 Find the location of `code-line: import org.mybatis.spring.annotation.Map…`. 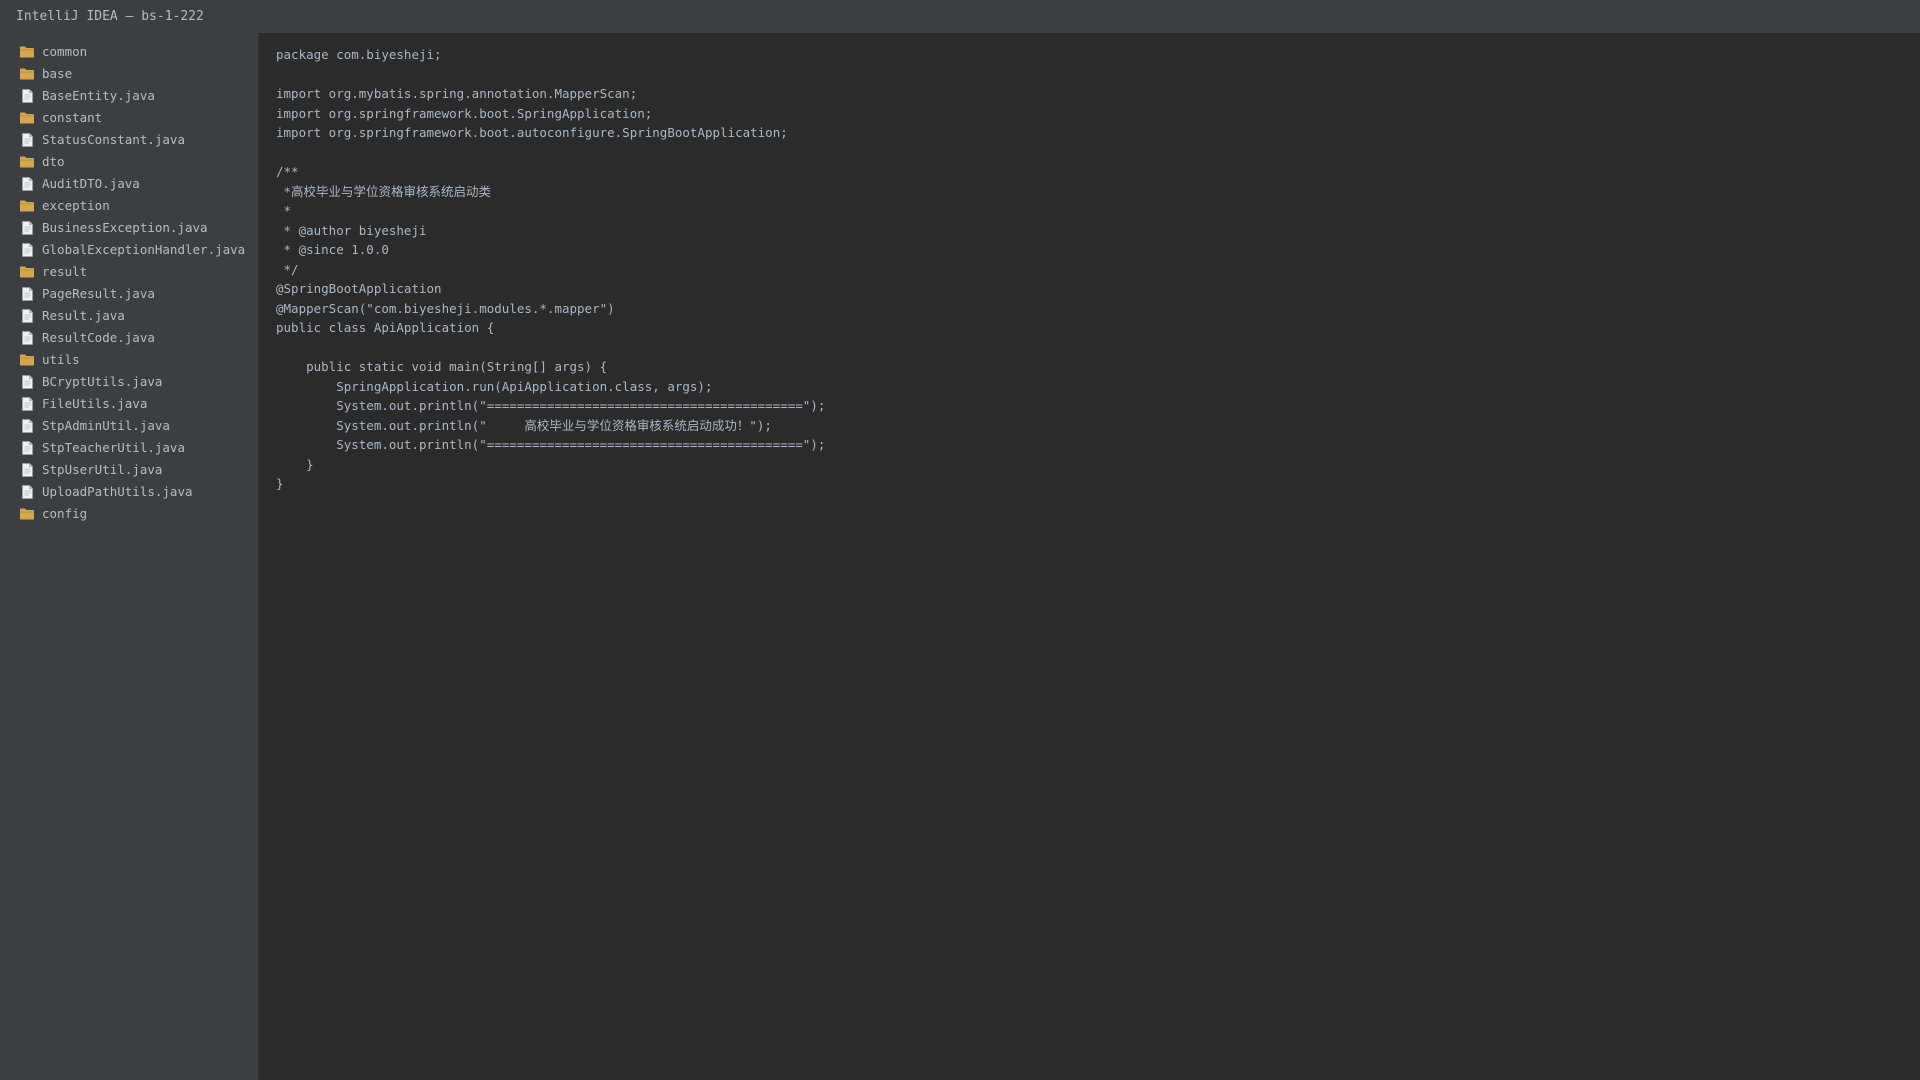

code-line: import org.mybatis.spring.annotation.Map… is located at coordinates (457, 93).